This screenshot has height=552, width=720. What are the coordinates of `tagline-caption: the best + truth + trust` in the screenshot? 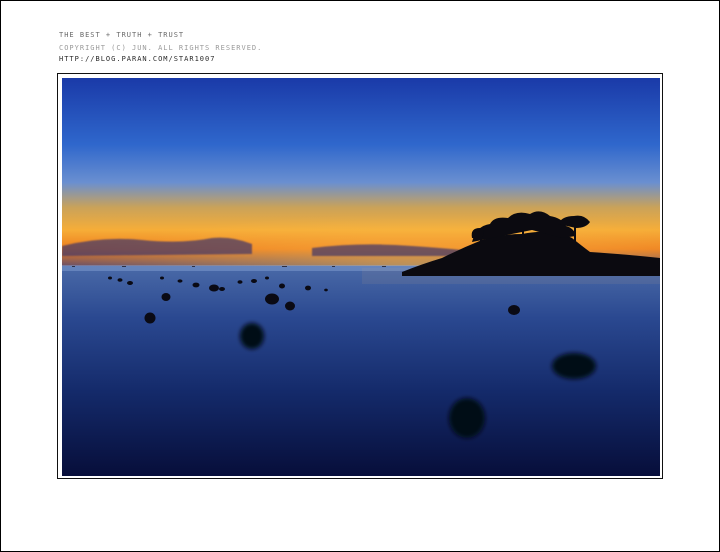 It's located at (122, 35).